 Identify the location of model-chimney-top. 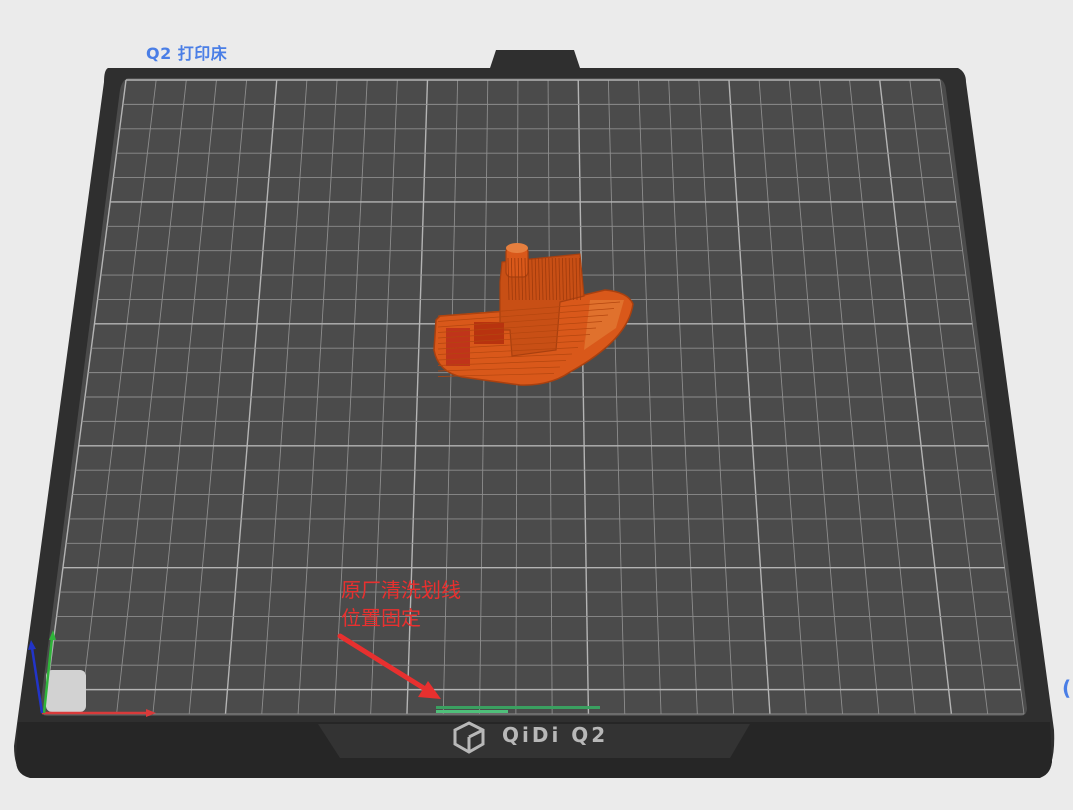
(517, 248).